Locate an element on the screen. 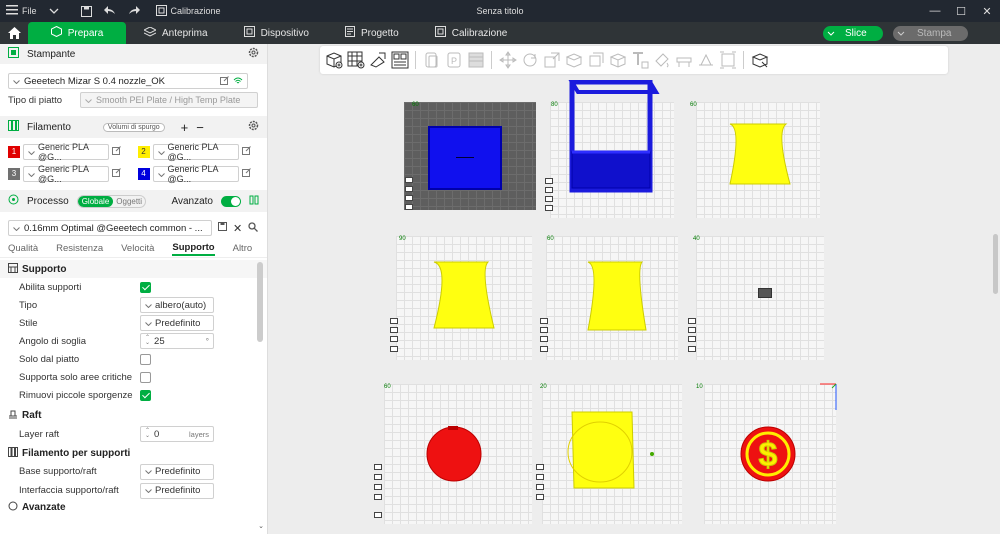 Image resolution: width=1000 pixels, height=534 pixels. plate-7-arrange-icon is located at coordinates (378, 487).